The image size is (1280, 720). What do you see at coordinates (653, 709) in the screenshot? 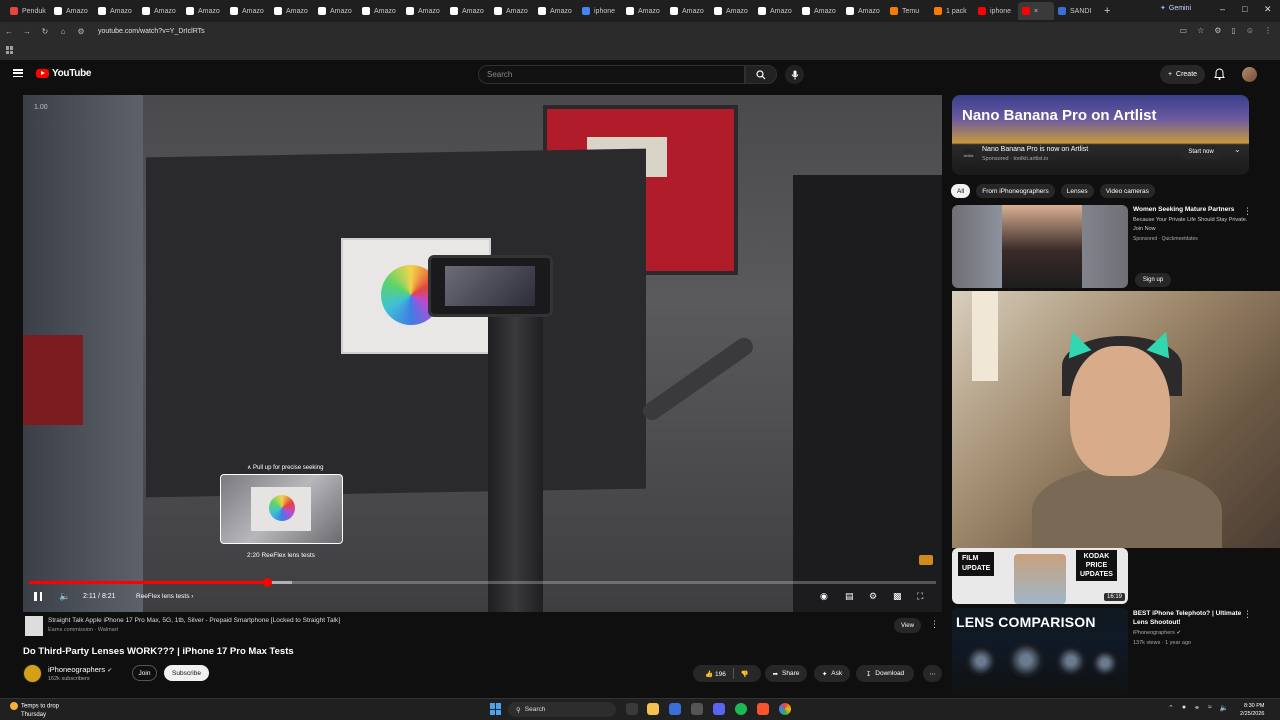
I see `file-explorer-icon` at bounding box center [653, 709].